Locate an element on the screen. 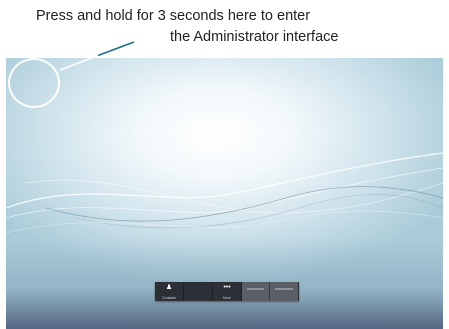  more-button: ••• More is located at coordinates (227, 291).